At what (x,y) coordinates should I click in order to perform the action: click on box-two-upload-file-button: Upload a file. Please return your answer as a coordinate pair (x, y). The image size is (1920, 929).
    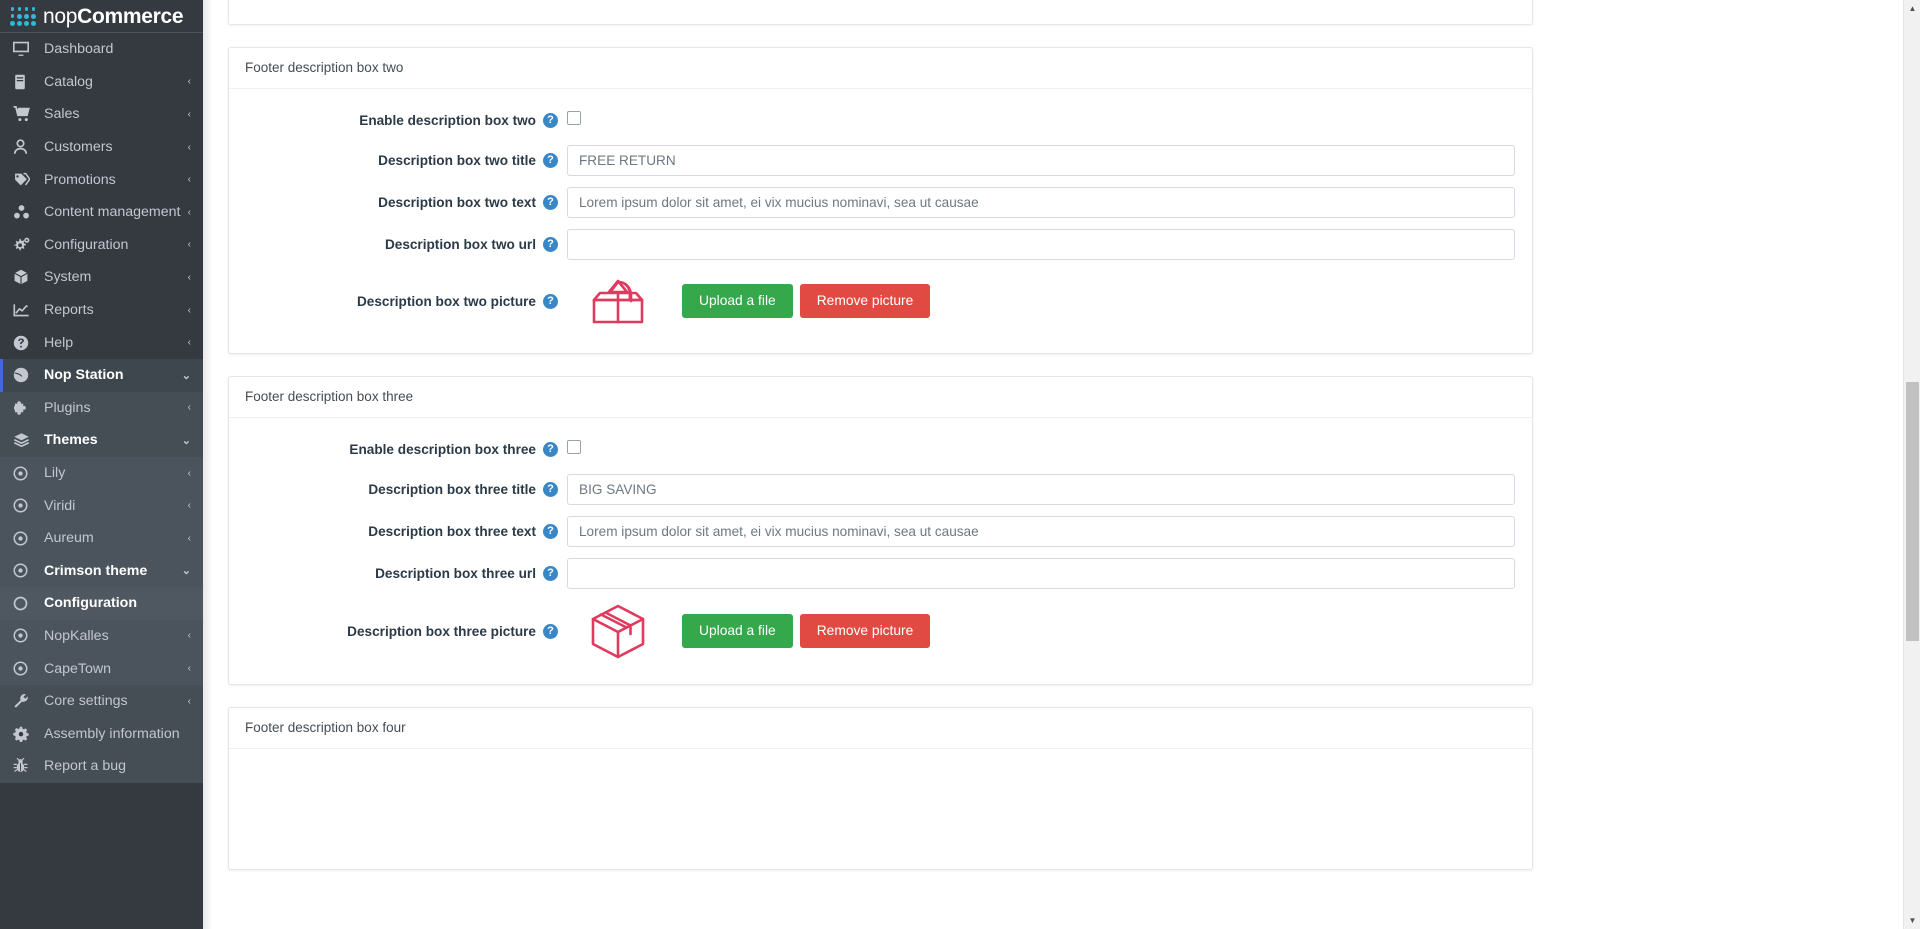
    Looking at the image, I should click on (737, 301).